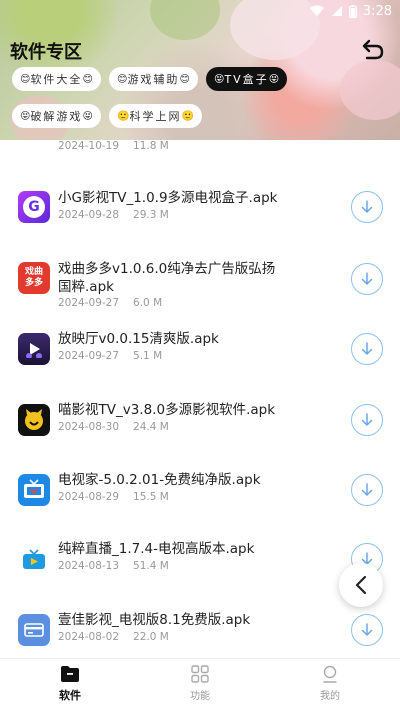 This screenshot has height=712, width=400. I want to click on app-name: 电视家-5.0.2.01-免费纯净版.apk, so click(159, 480).